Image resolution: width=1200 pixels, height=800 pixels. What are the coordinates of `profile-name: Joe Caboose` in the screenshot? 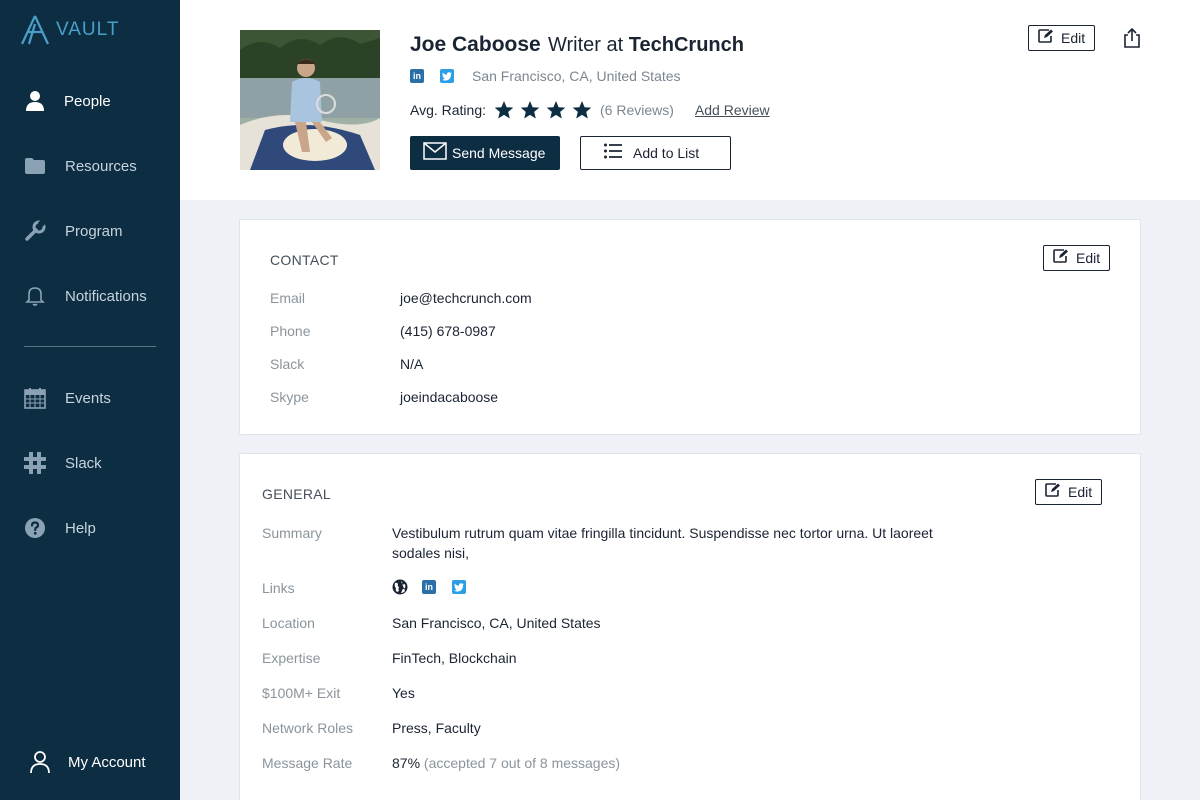 It's located at (475, 44).